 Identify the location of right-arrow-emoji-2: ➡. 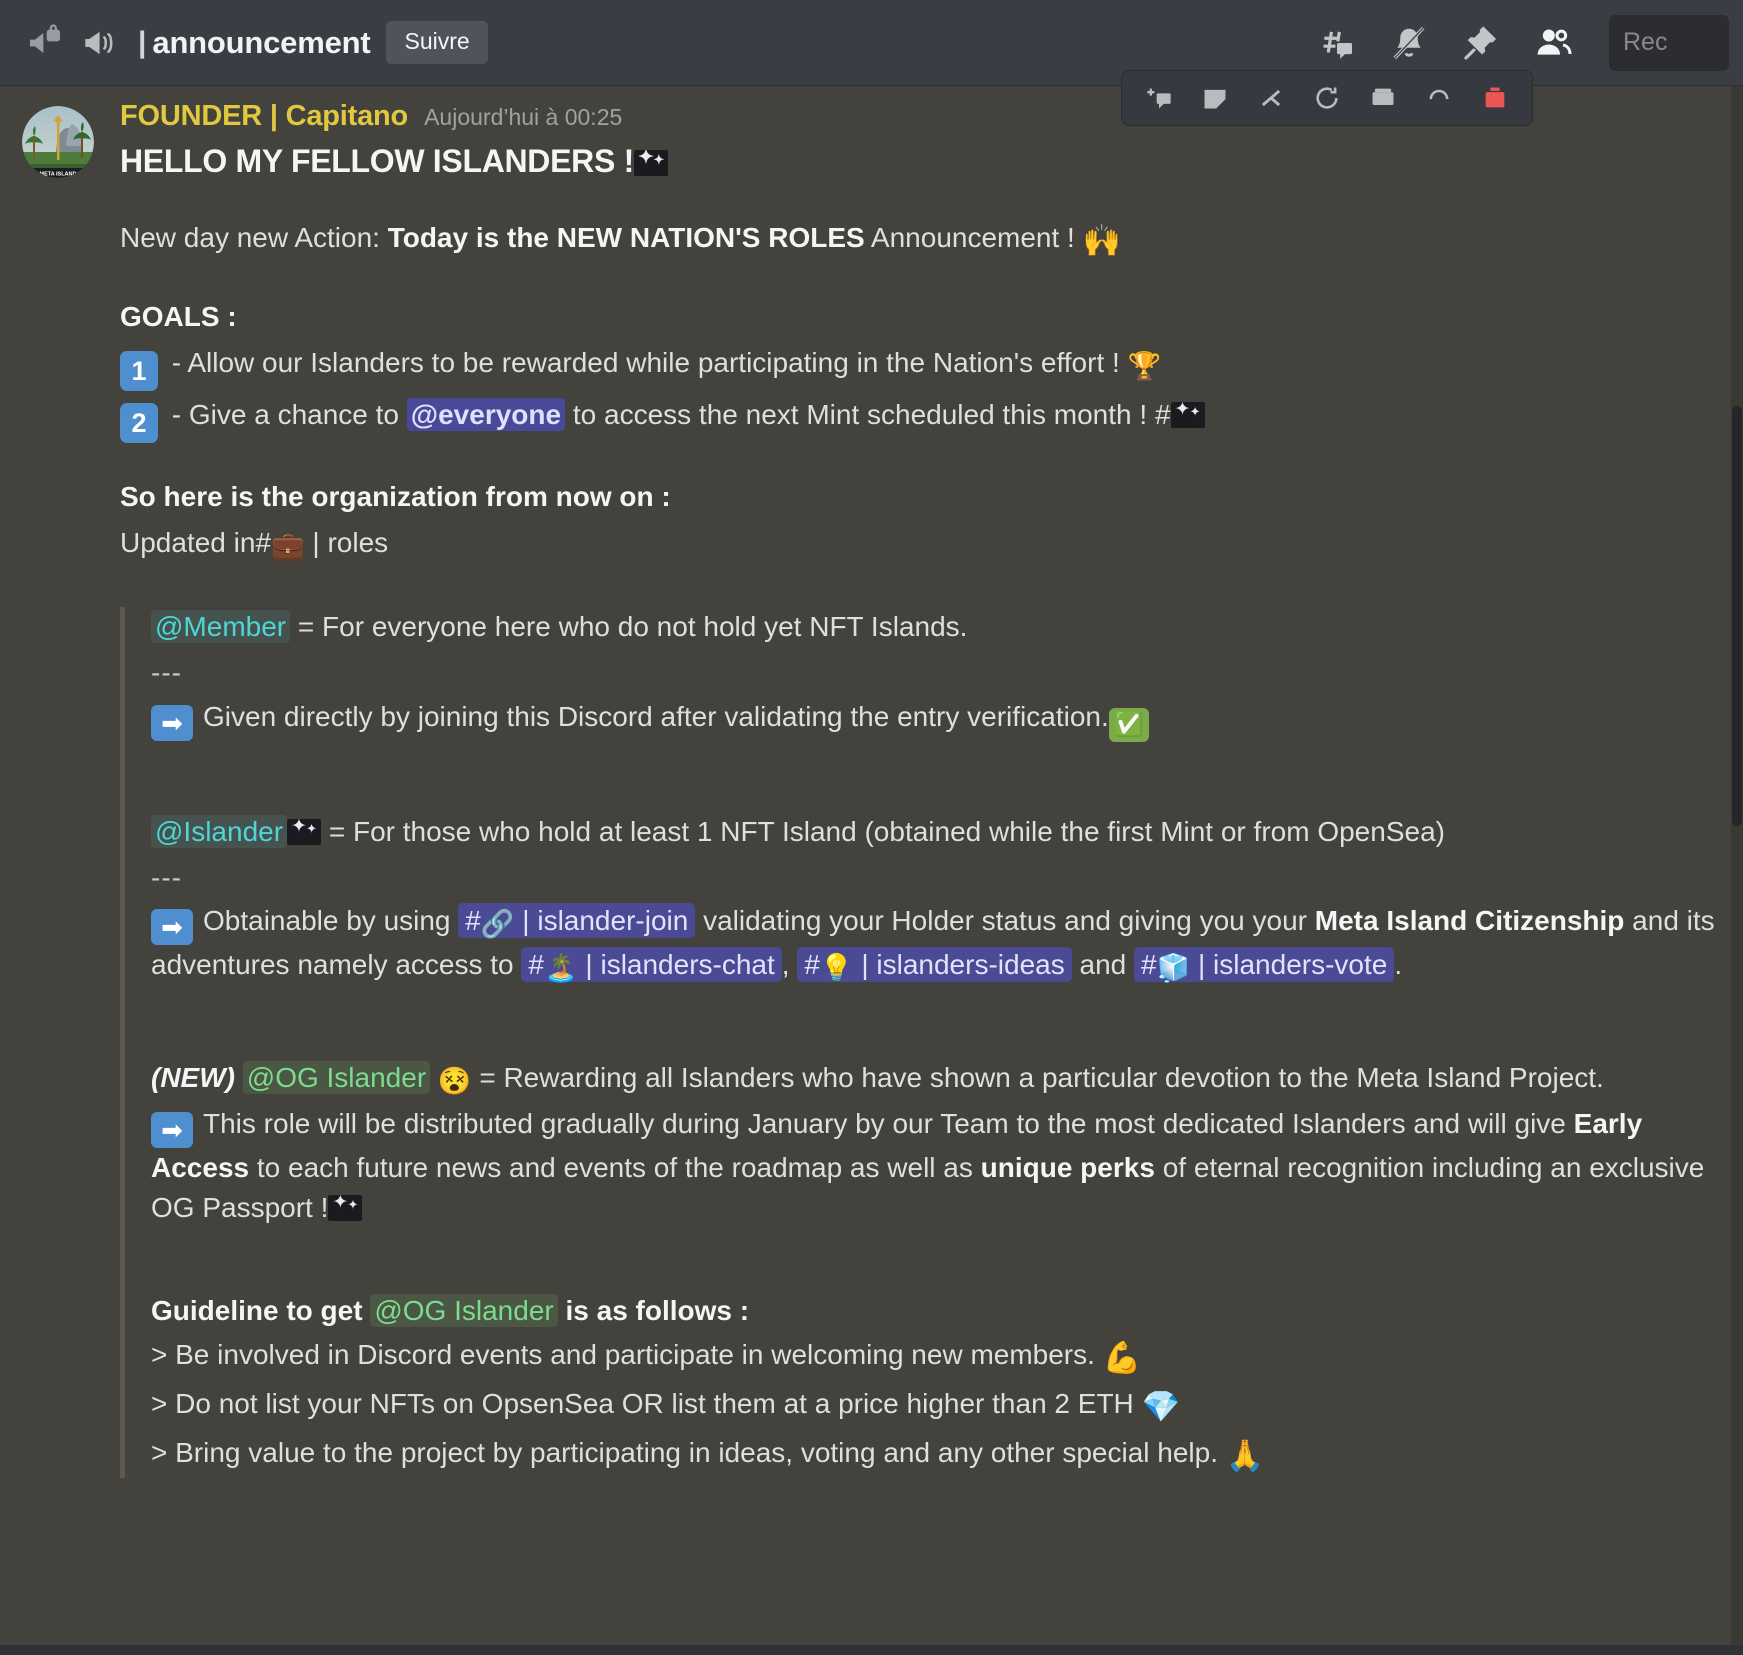
(172, 927).